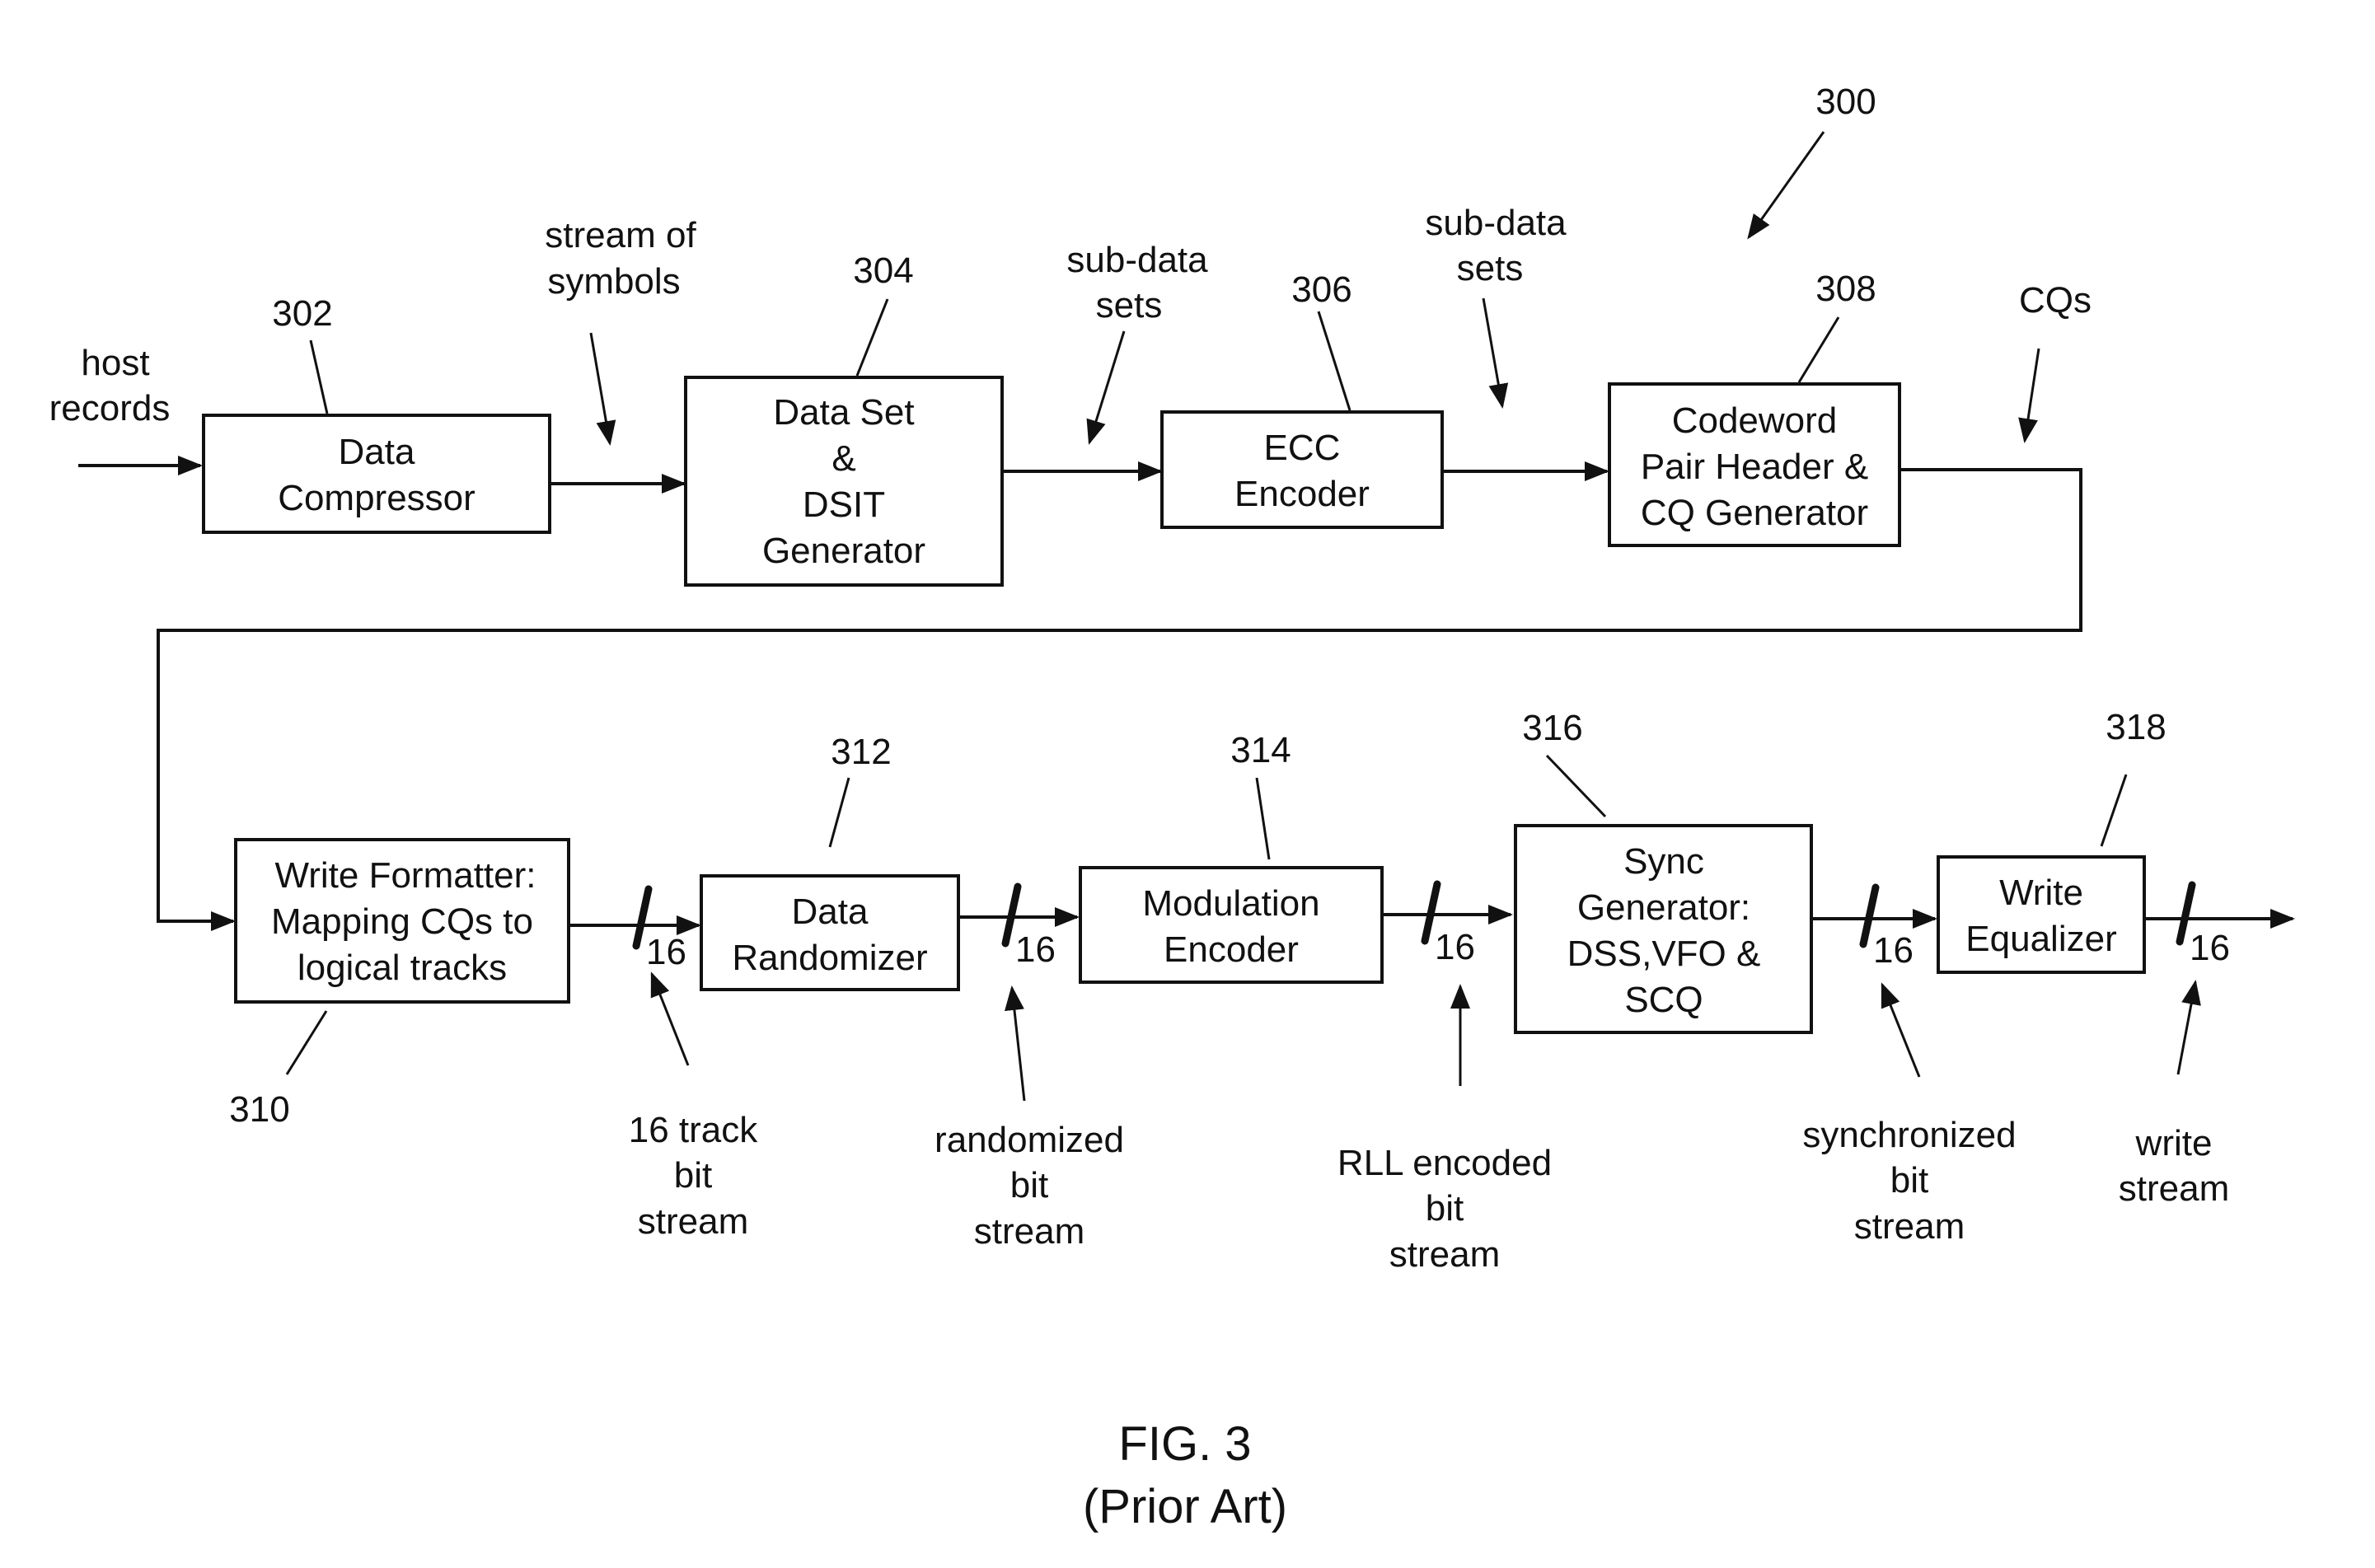 This screenshot has height=1568, width=2375. I want to click on ref-318: 318, so click(2133, 777).